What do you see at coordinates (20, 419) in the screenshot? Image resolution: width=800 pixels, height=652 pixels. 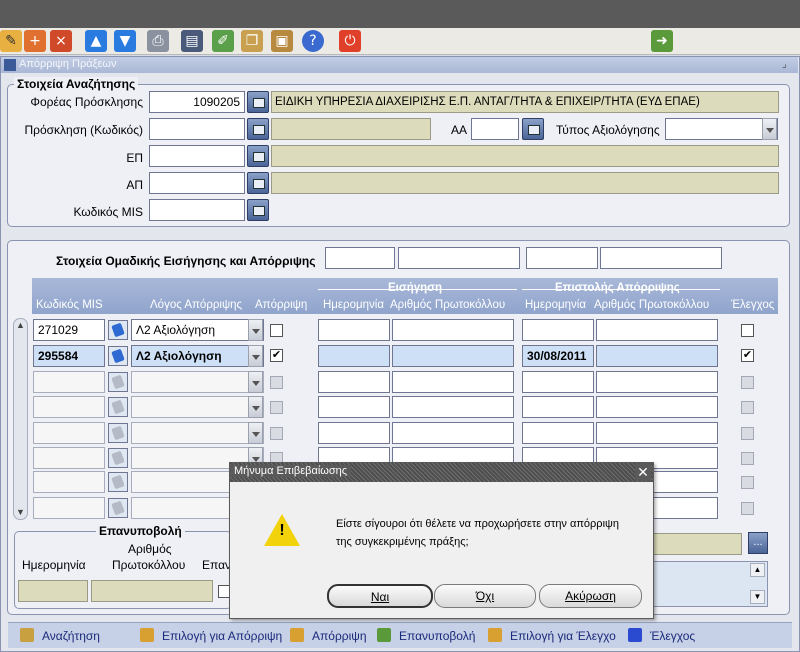 I see `grid-scrollbar` at bounding box center [20, 419].